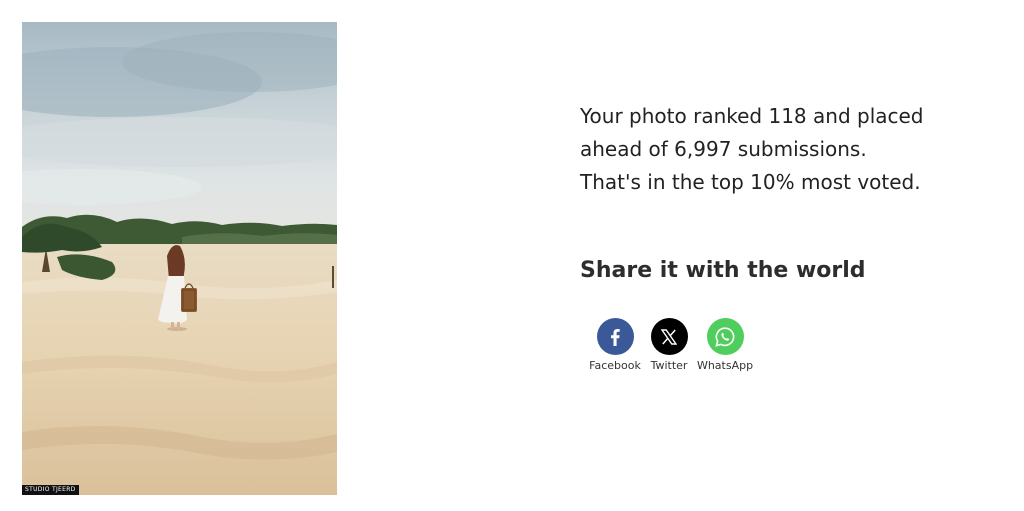  I want to click on share-heading: Share it with the world, so click(723, 270).